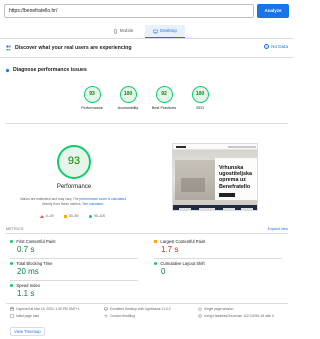 The image size is (320, 339). Describe the element at coordinates (28, 316) in the screenshot. I see `runinfo-text: Initial page load` at that location.